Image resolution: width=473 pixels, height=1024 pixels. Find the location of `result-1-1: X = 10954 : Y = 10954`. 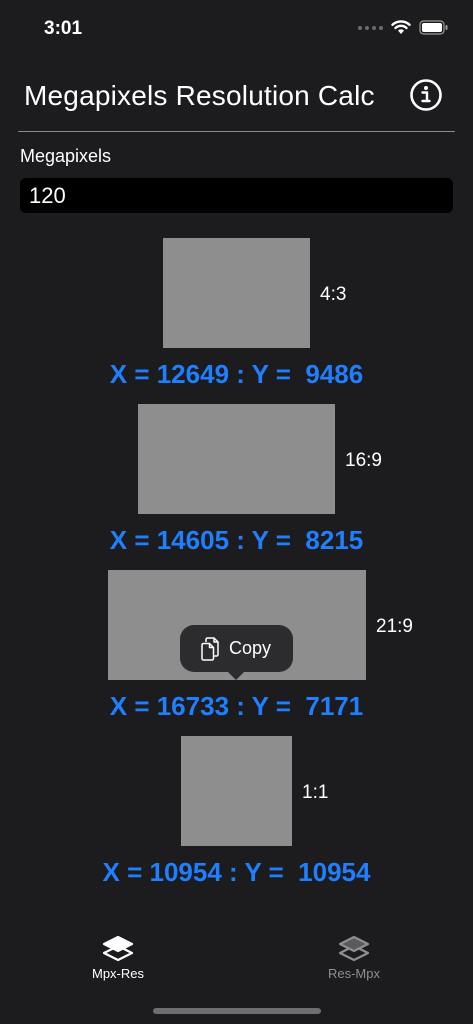

result-1-1: X = 10954 : Y = 10954 is located at coordinates (236, 872).